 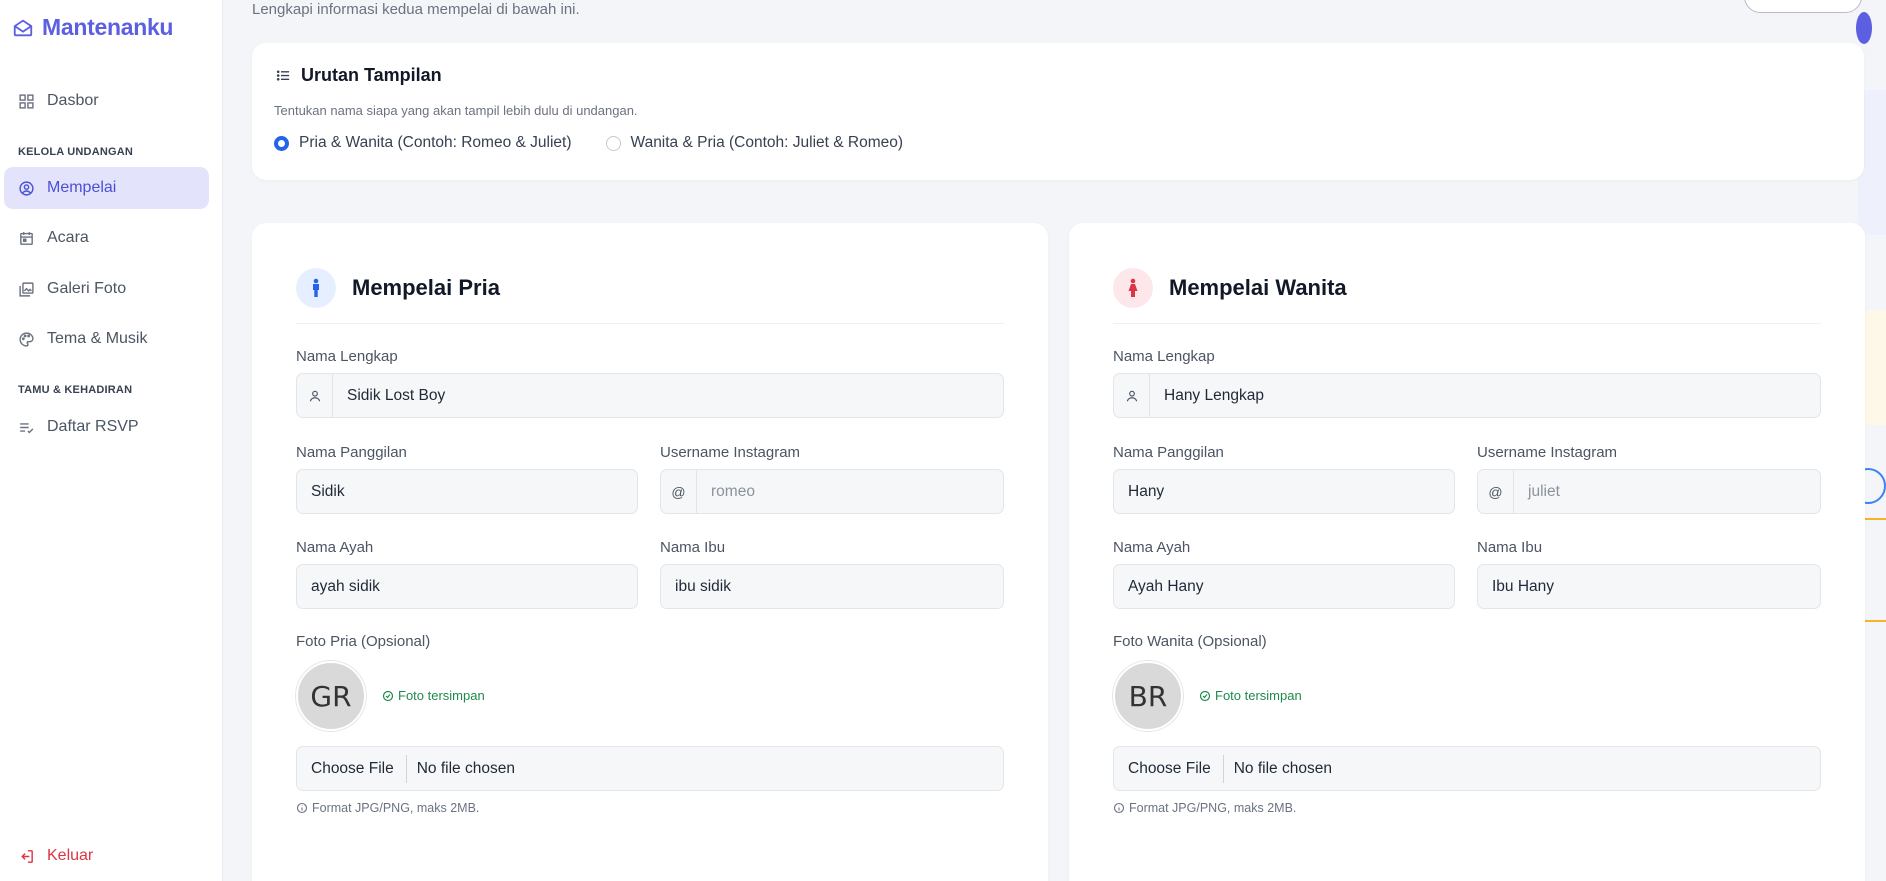 I want to click on groom-instagram-input: @ romeo, so click(x=832, y=491).